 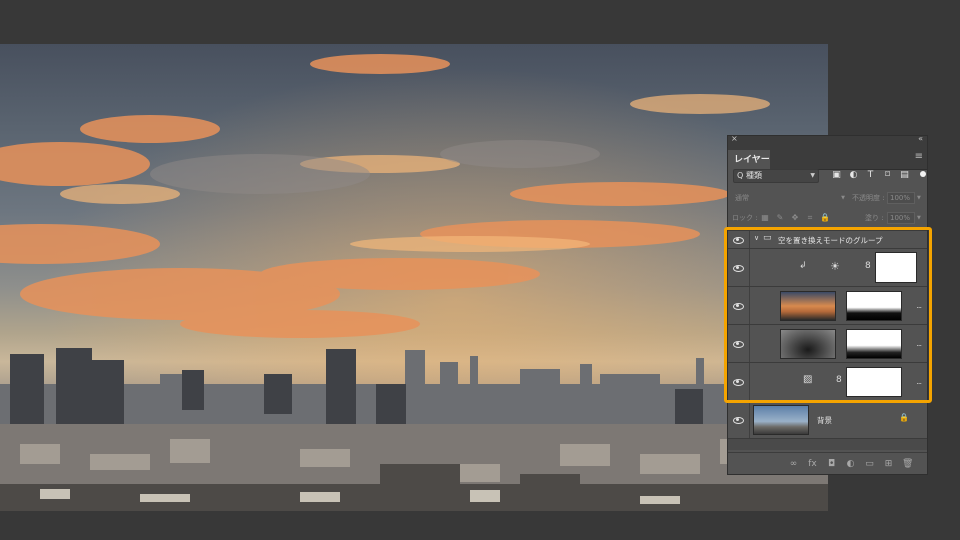 I want to click on lock-icons: ▦ ✎ ✥ ⌗ 🔒, so click(x=795, y=218).